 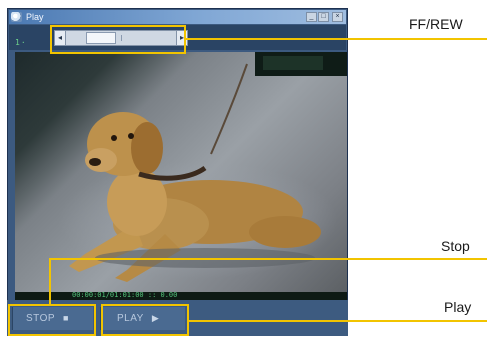 I want to click on status-strip: 00:00:01/01:01:00 :: 0.00, so click(x=181, y=295).